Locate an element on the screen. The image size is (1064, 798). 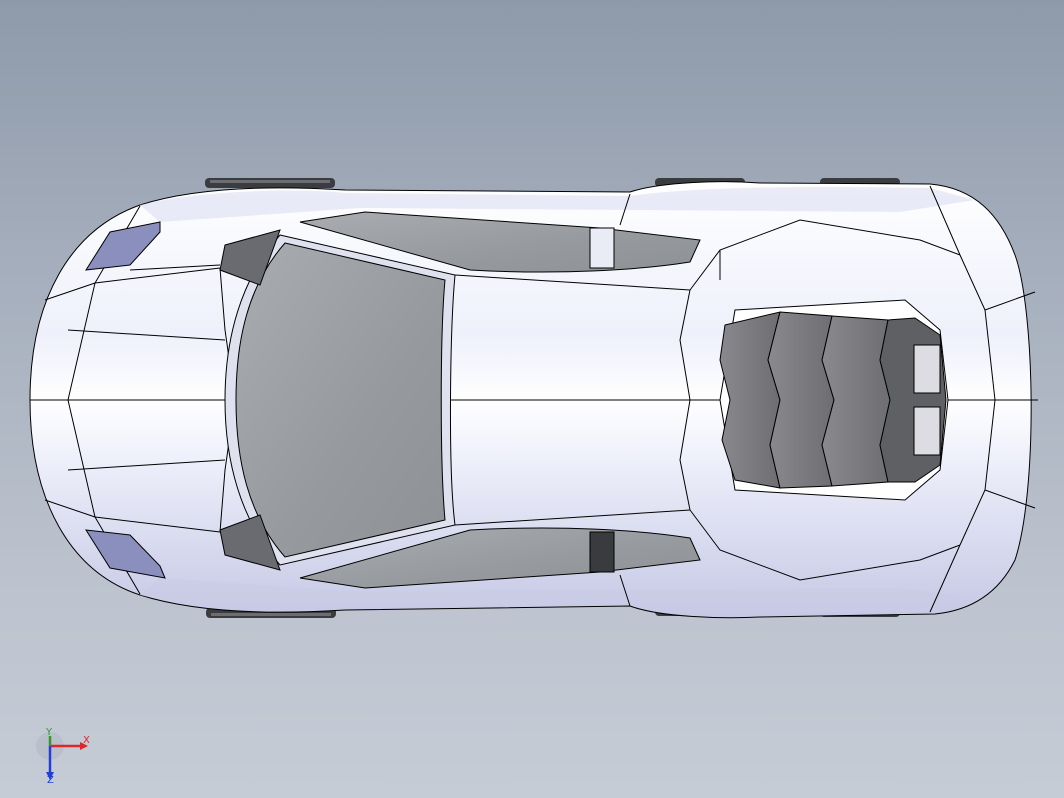
door-pillar-left is located at coordinates (602, 248).